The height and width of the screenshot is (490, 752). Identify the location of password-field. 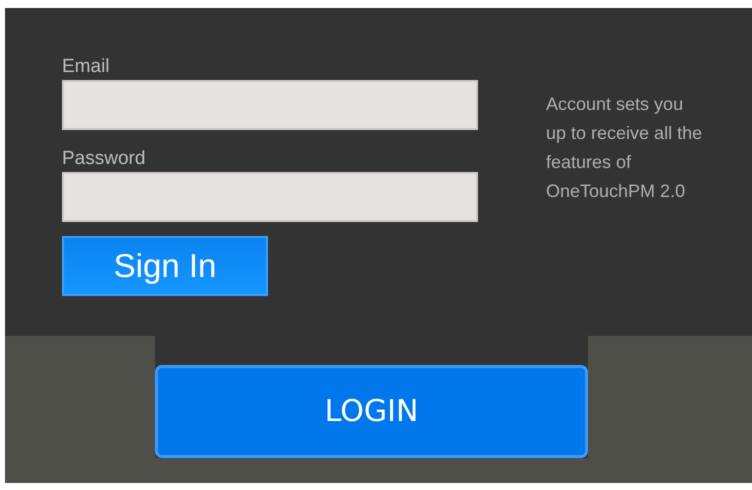
(270, 197).